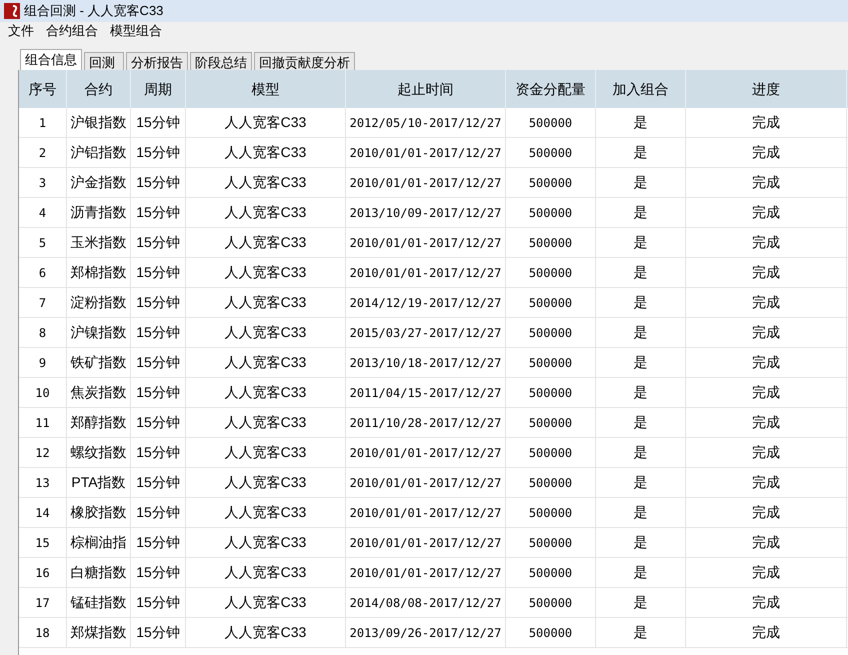  What do you see at coordinates (266, 89) in the screenshot?
I see `column-header: 模型` at bounding box center [266, 89].